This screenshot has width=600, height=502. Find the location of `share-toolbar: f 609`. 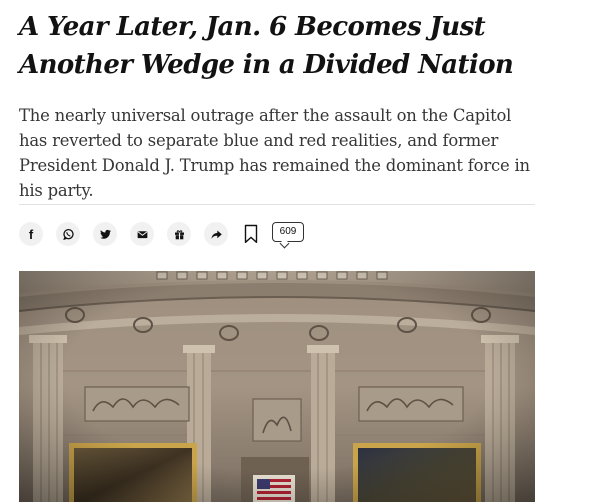

share-toolbar: f 609 is located at coordinates (161, 234).